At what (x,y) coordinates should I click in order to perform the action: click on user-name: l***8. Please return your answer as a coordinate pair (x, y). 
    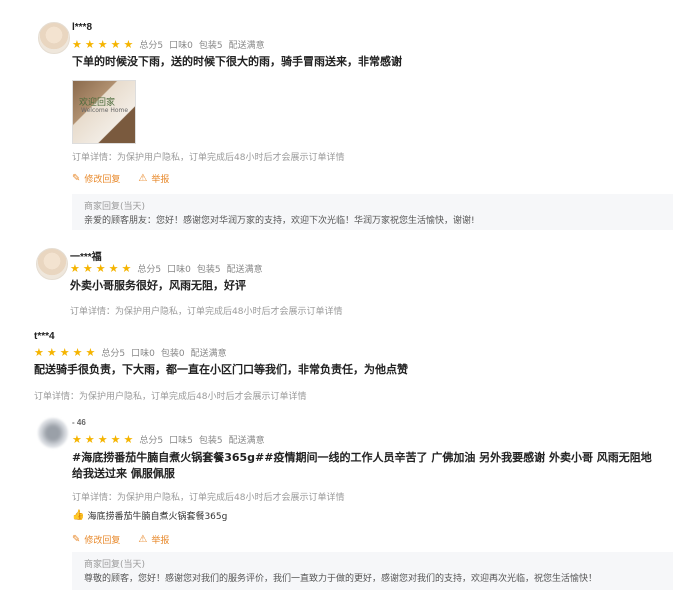
    Looking at the image, I should click on (82, 27).